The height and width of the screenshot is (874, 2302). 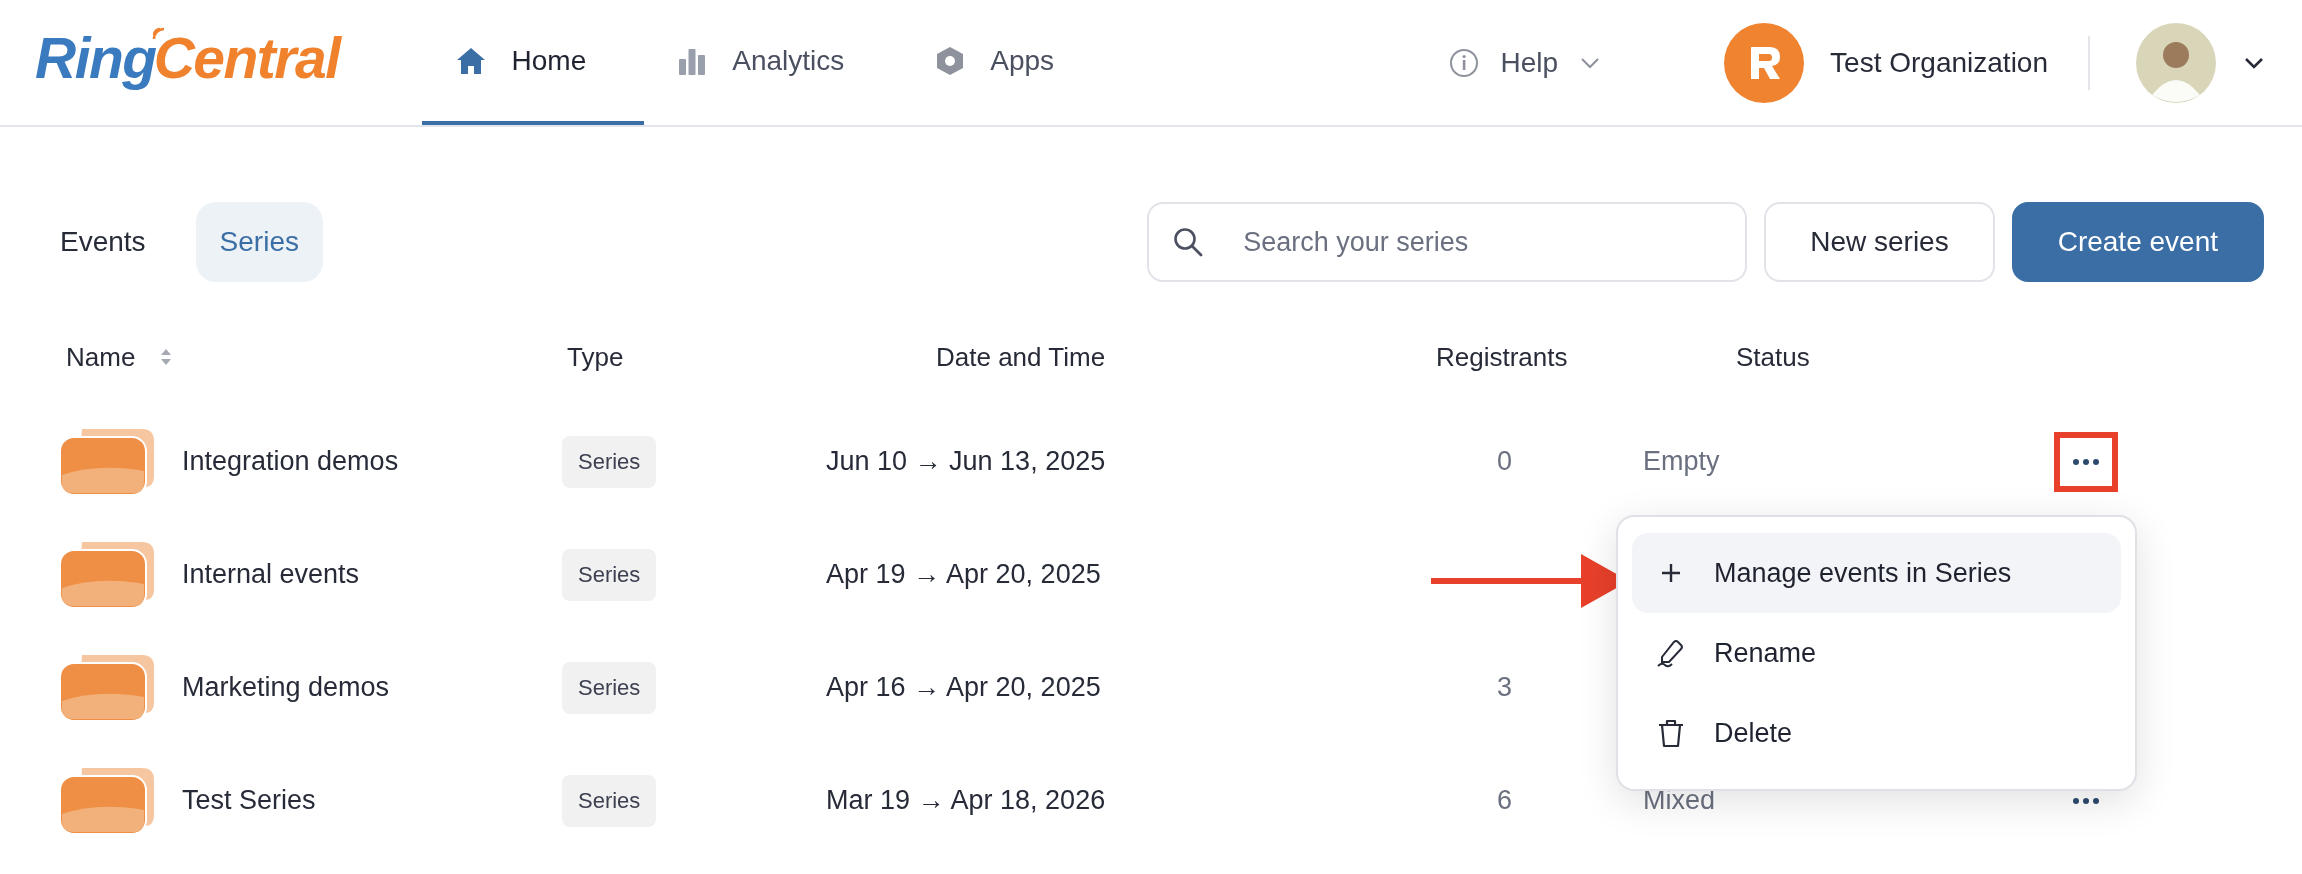 What do you see at coordinates (1764, 62) in the screenshot?
I see `org-logo-icon` at bounding box center [1764, 62].